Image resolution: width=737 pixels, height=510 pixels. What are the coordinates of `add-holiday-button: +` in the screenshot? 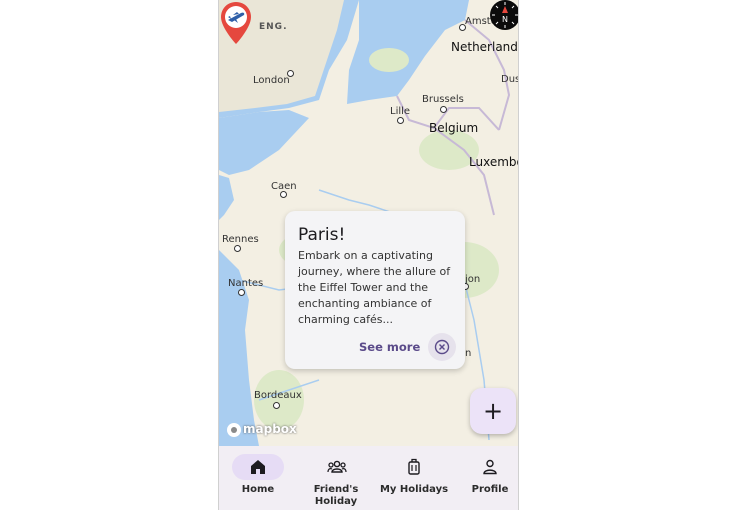 It's located at (493, 411).